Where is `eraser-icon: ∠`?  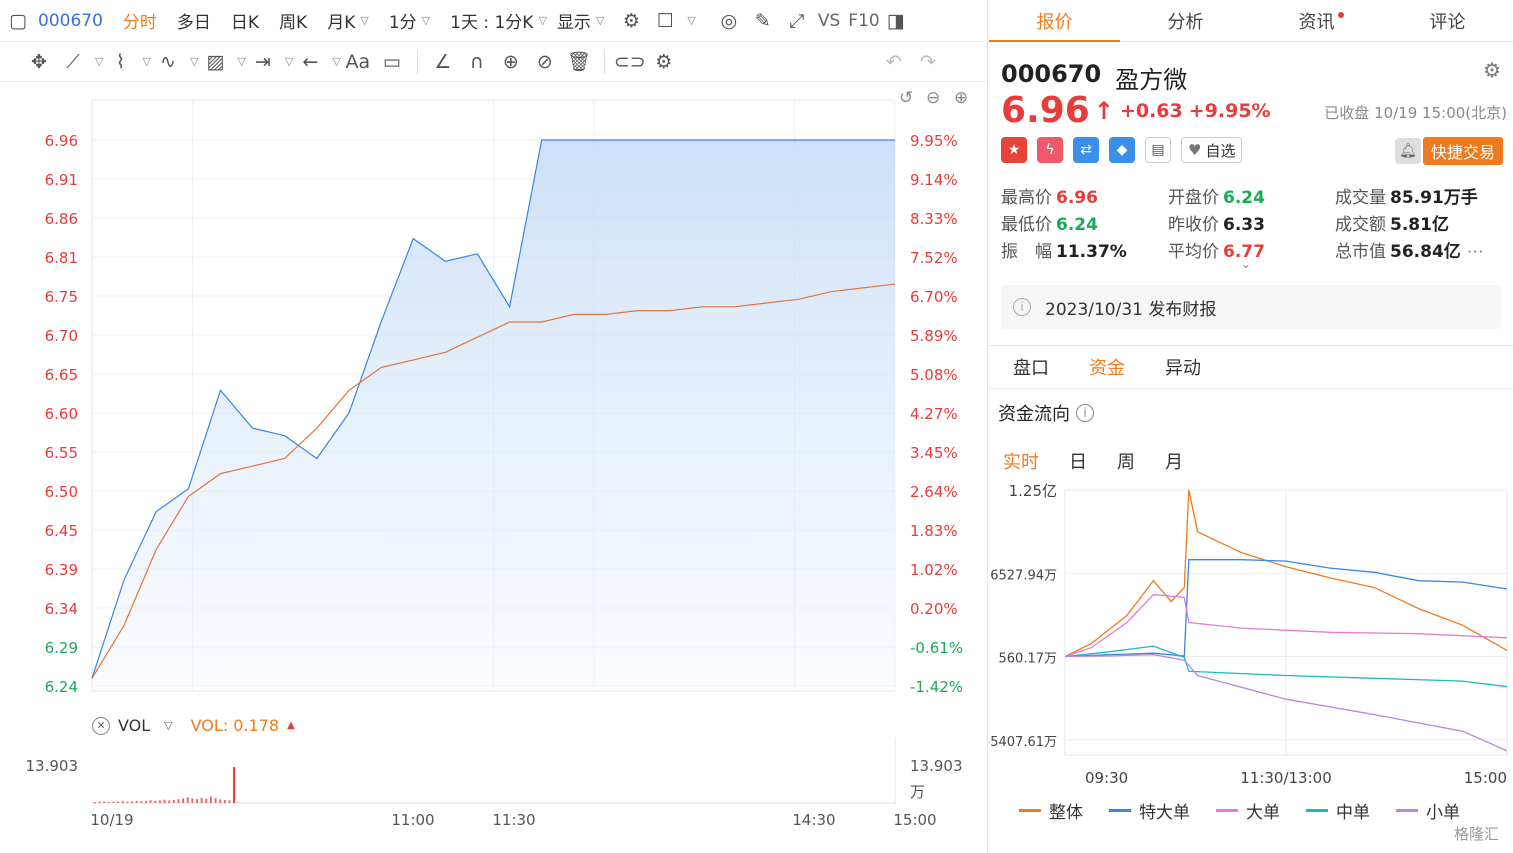 eraser-icon: ∠ is located at coordinates (443, 62).